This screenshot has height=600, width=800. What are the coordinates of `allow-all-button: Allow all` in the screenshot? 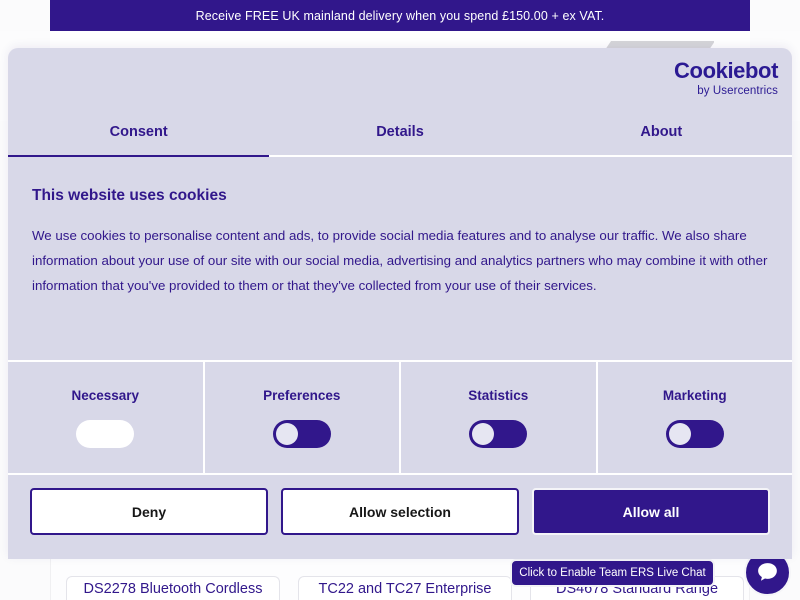 It's located at (651, 511).